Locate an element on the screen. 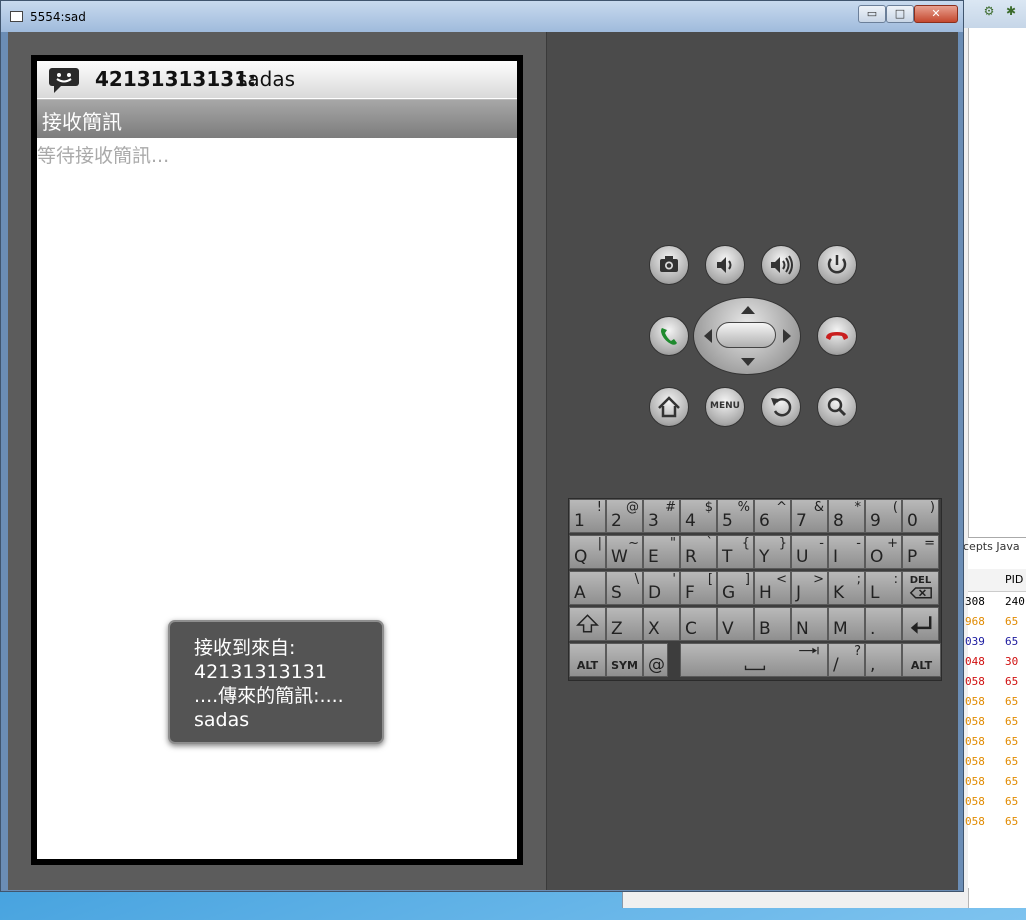 Image resolution: width=1026 pixels, height=920 pixels. key-7: 7 & is located at coordinates (809, 516).